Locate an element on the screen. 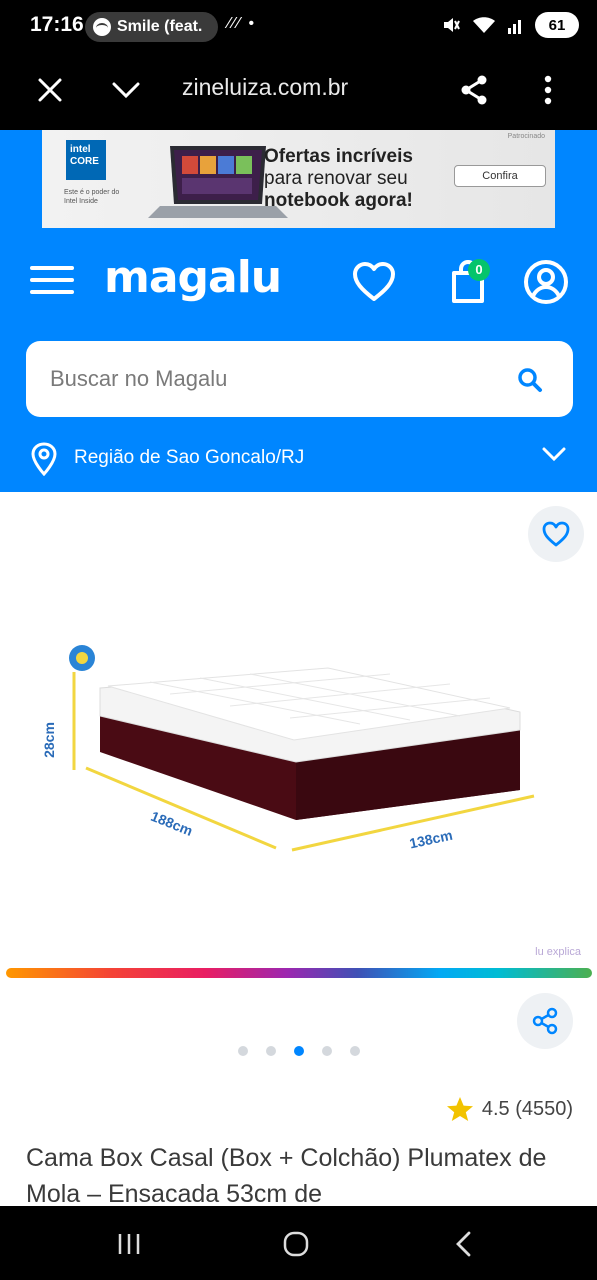 The image size is (597, 1280). share-product-button is located at coordinates (545, 1021).